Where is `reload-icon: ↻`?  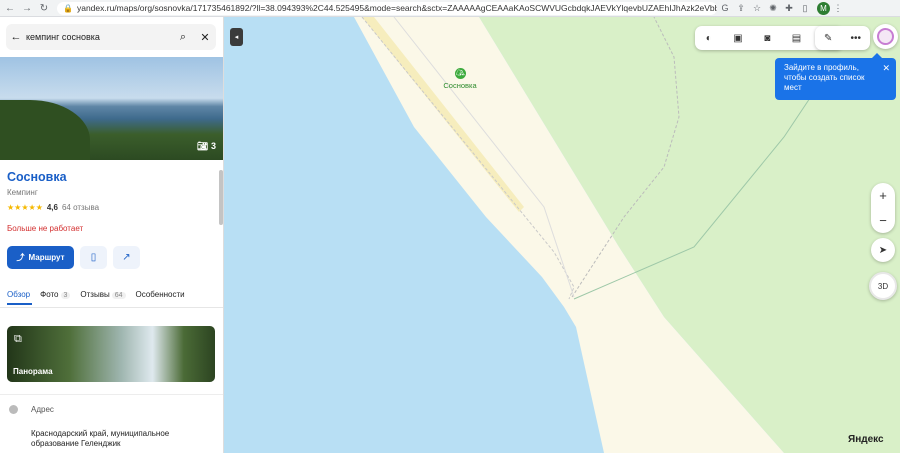
reload-icon: ↻ is located at coordinates (44, 8).